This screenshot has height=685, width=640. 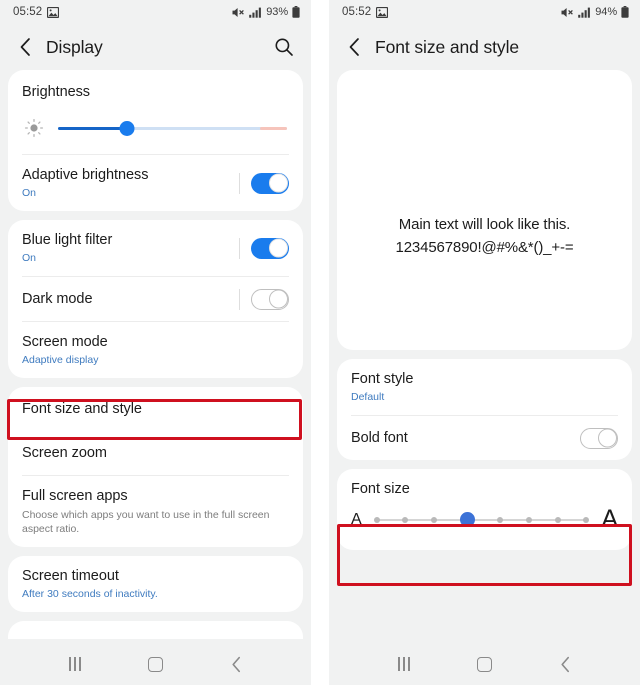 I want to click on font-size-card: Font size A A, so click(x=484, y=510).